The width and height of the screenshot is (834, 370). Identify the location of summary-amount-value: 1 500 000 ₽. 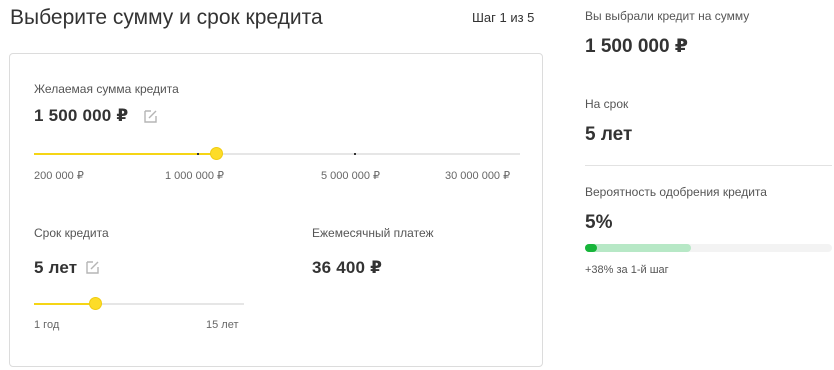
(637, 46).